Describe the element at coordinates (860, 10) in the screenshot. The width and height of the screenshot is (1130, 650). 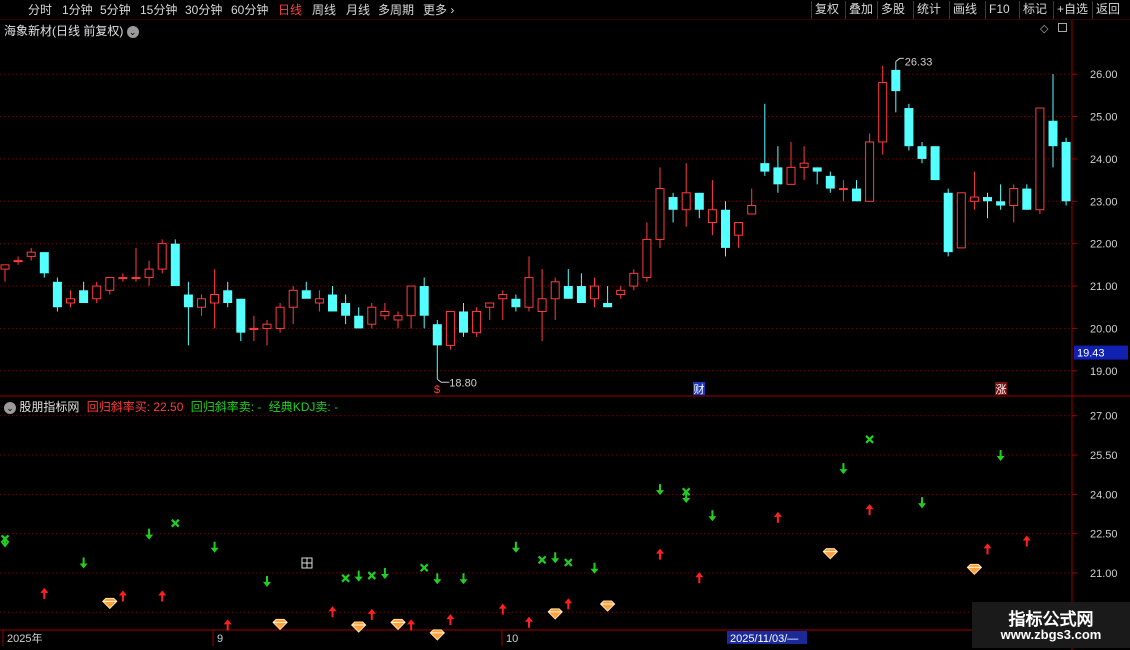
I see `toolbar-button-1: 叠加` at that location.